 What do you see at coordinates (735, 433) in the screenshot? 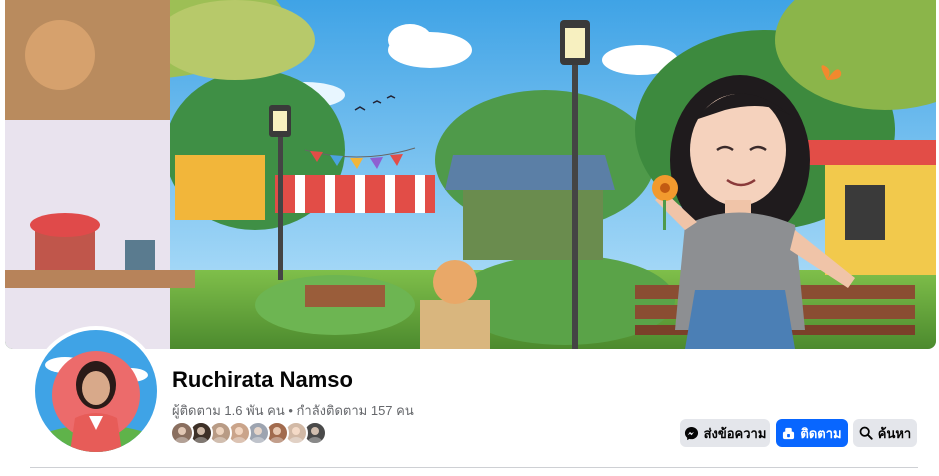
I see `message-button-label: ส่งข้อความ` at bounding box center [735, 433].